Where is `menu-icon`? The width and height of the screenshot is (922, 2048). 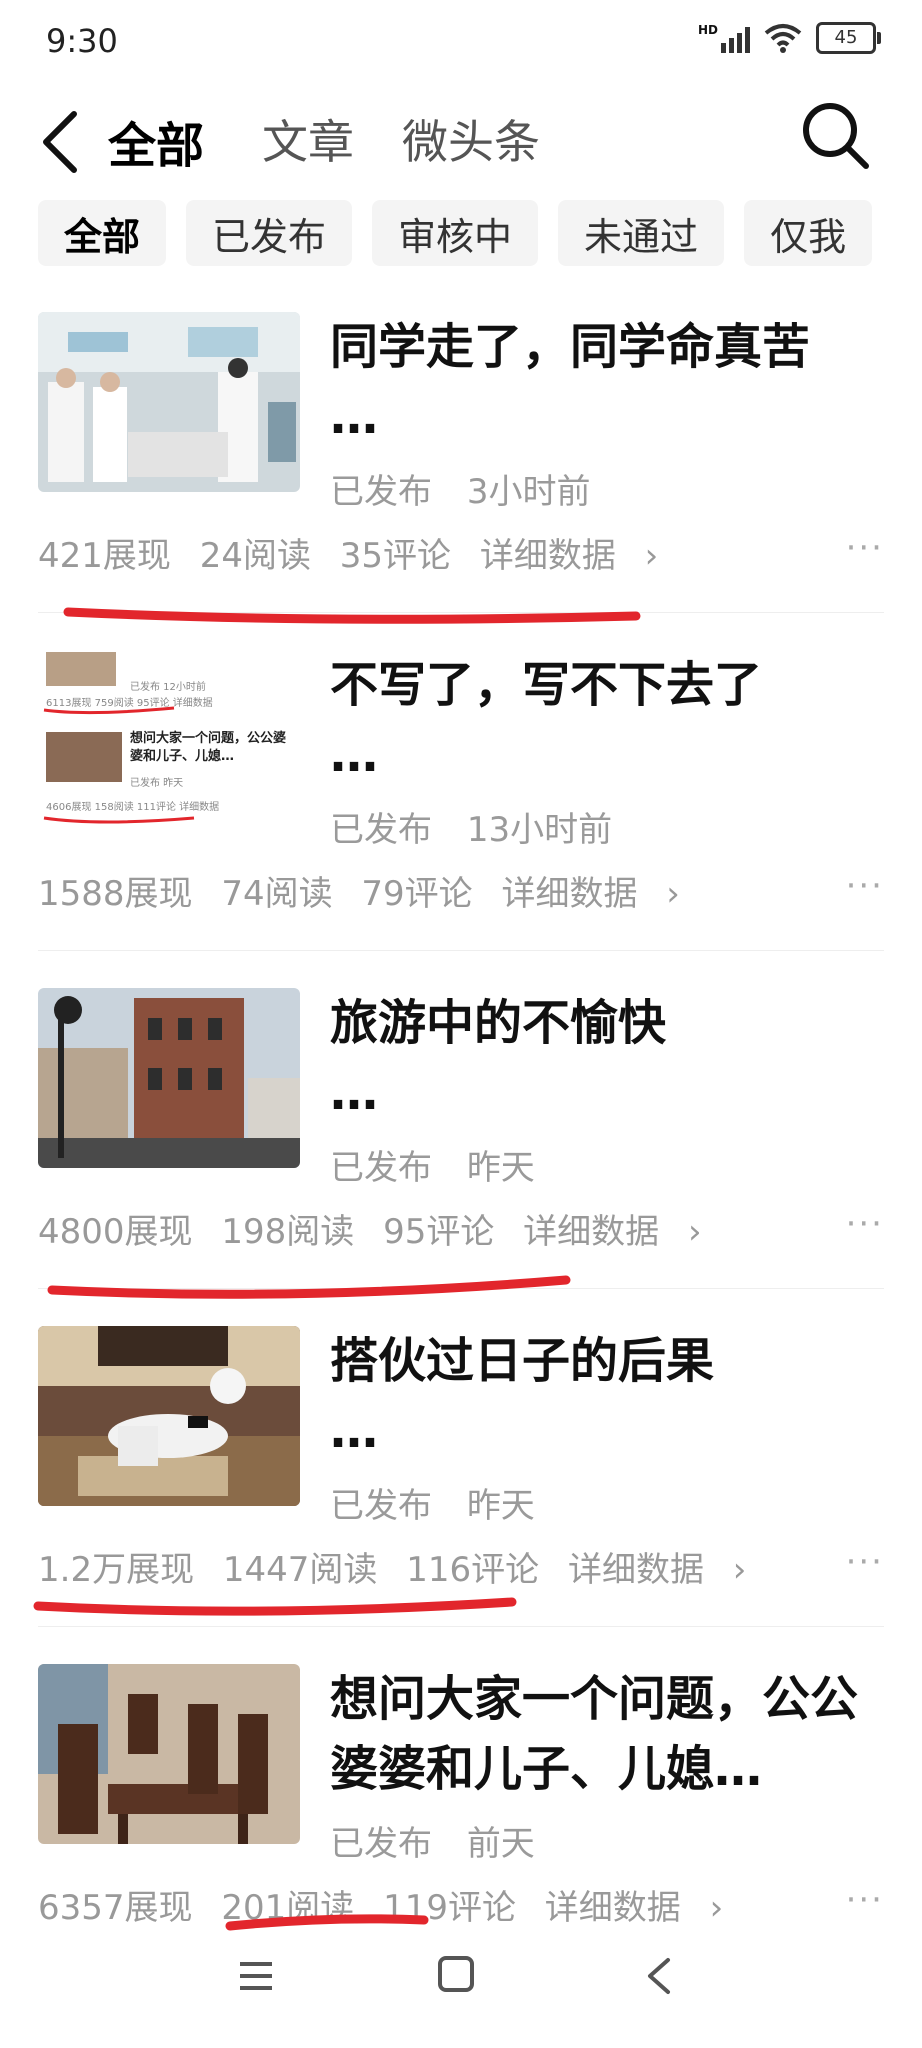 menu-icon is located at coordinates (256, 1976).